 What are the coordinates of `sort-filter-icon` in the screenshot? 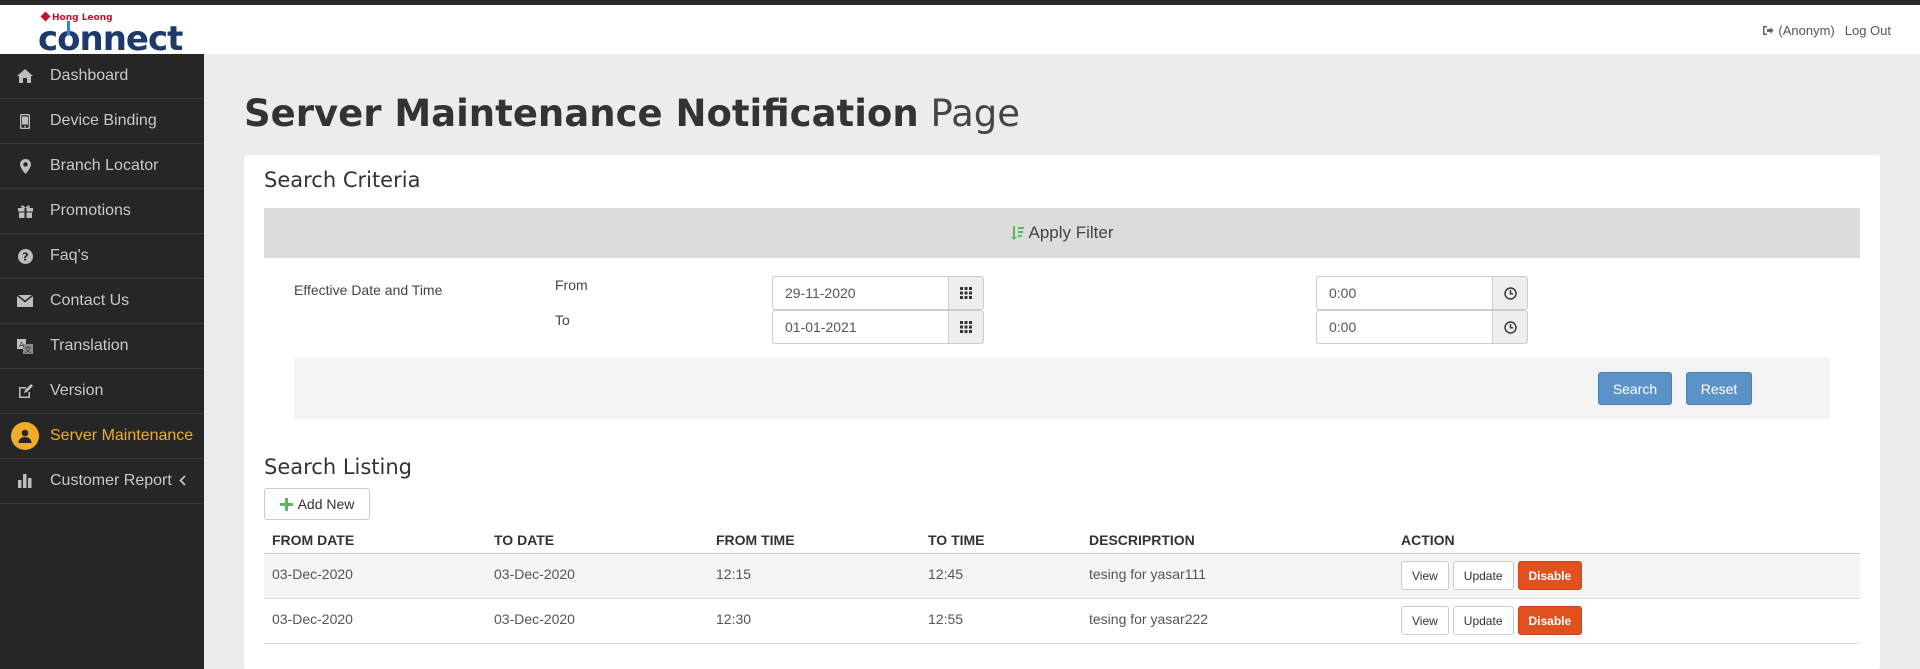 It's located at (1018, 233).